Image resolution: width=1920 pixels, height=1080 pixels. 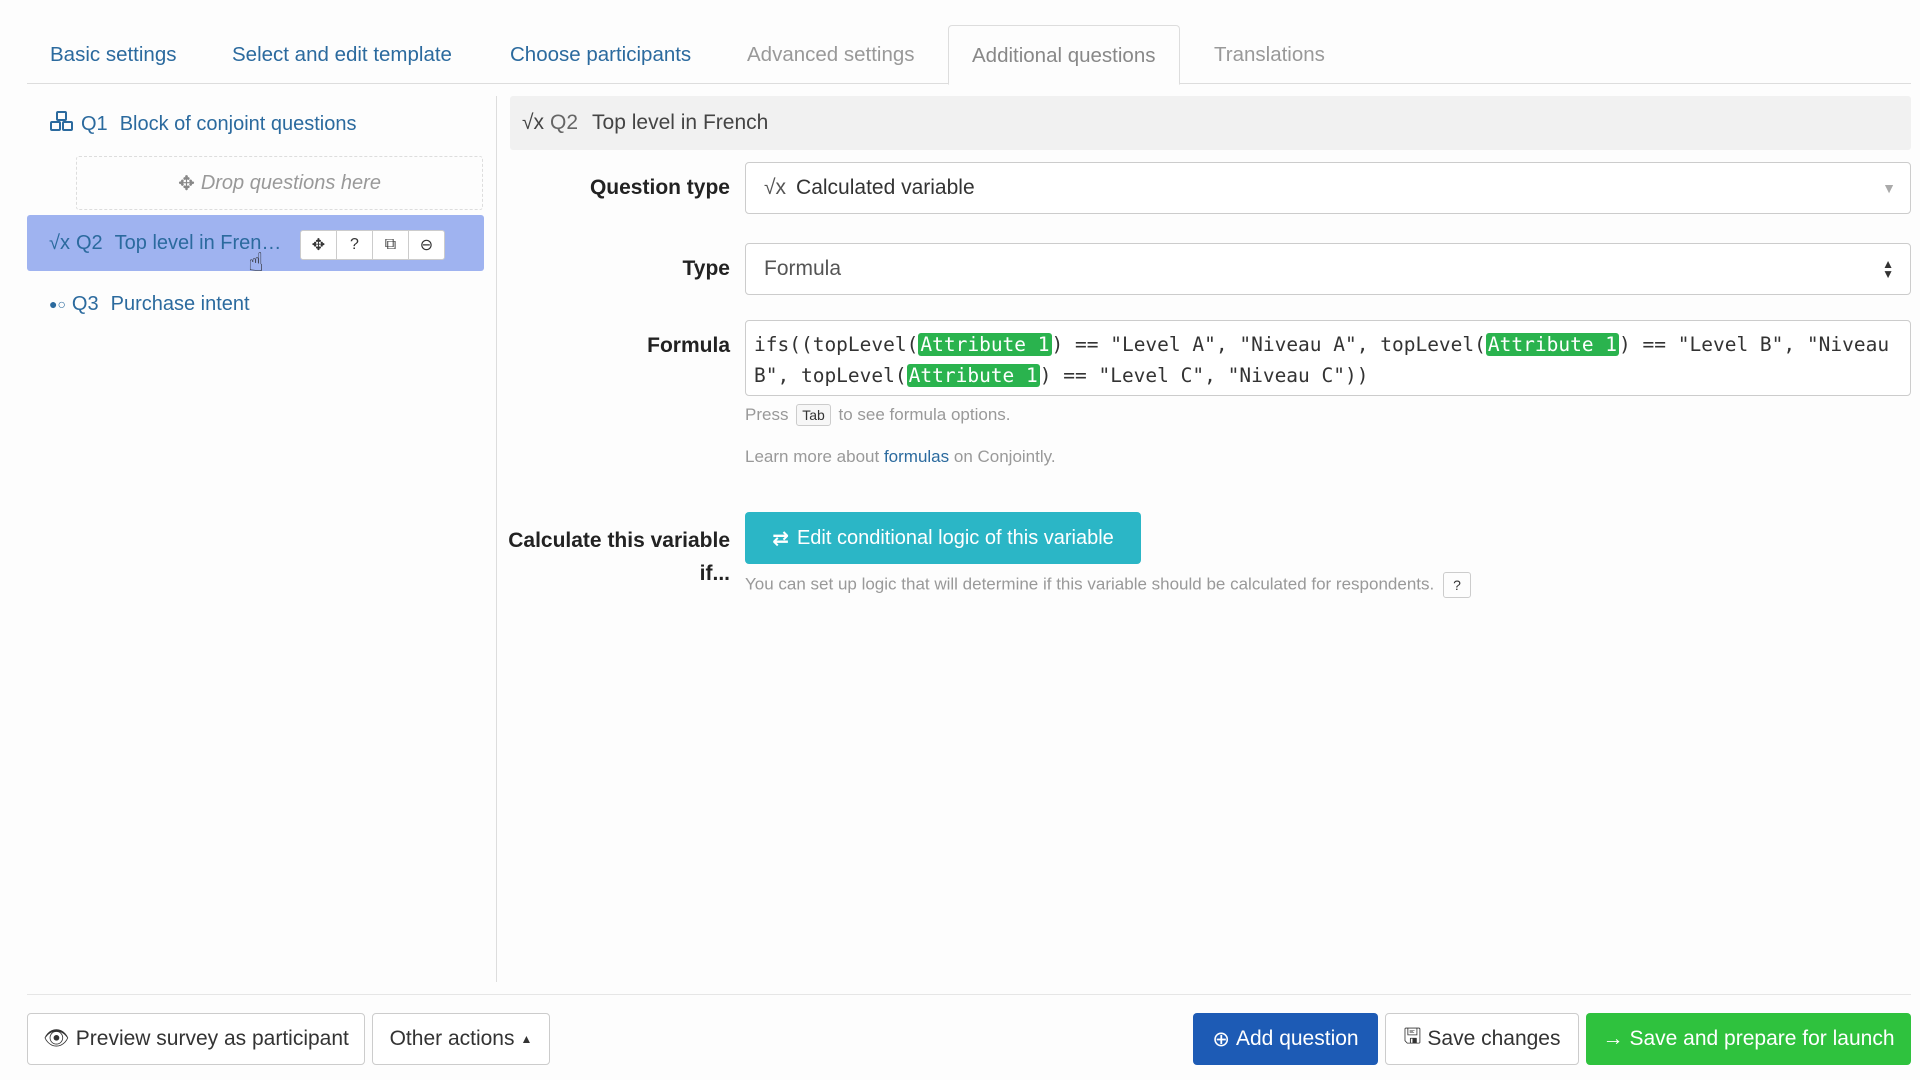 What do you see at coordinates (1888, 269) in the screenshot?
I see `select-arrows-icon: ▲ ▼` at bounding box center [1888, 269].